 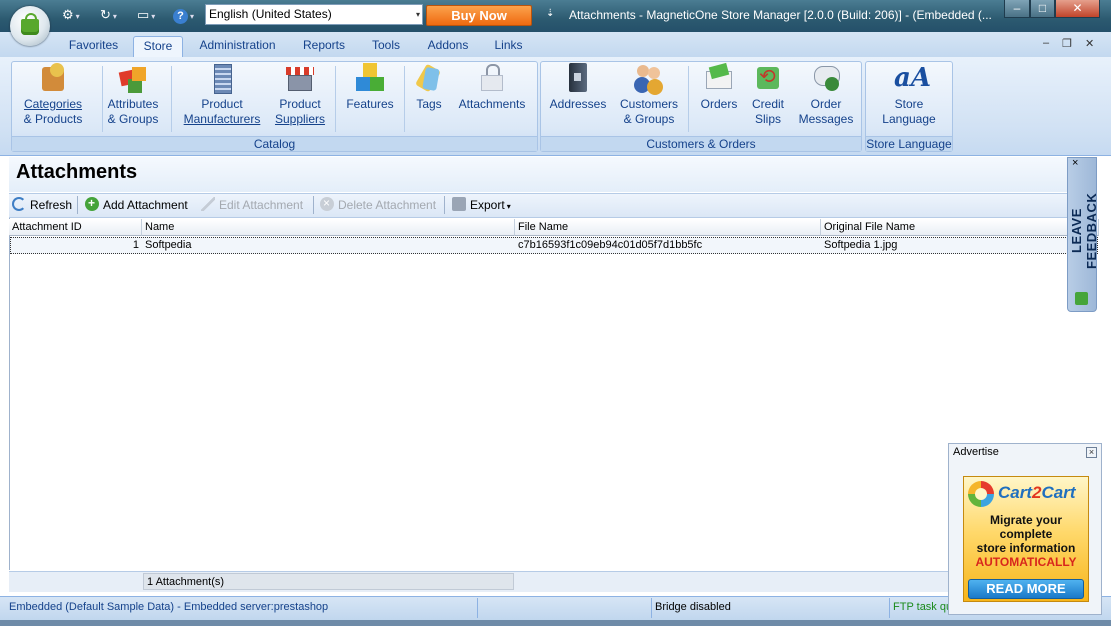 What do you see at coordinates (492, 78) in the screenshot?
I see `paperclip-icon` at bounding box center [492, 78].